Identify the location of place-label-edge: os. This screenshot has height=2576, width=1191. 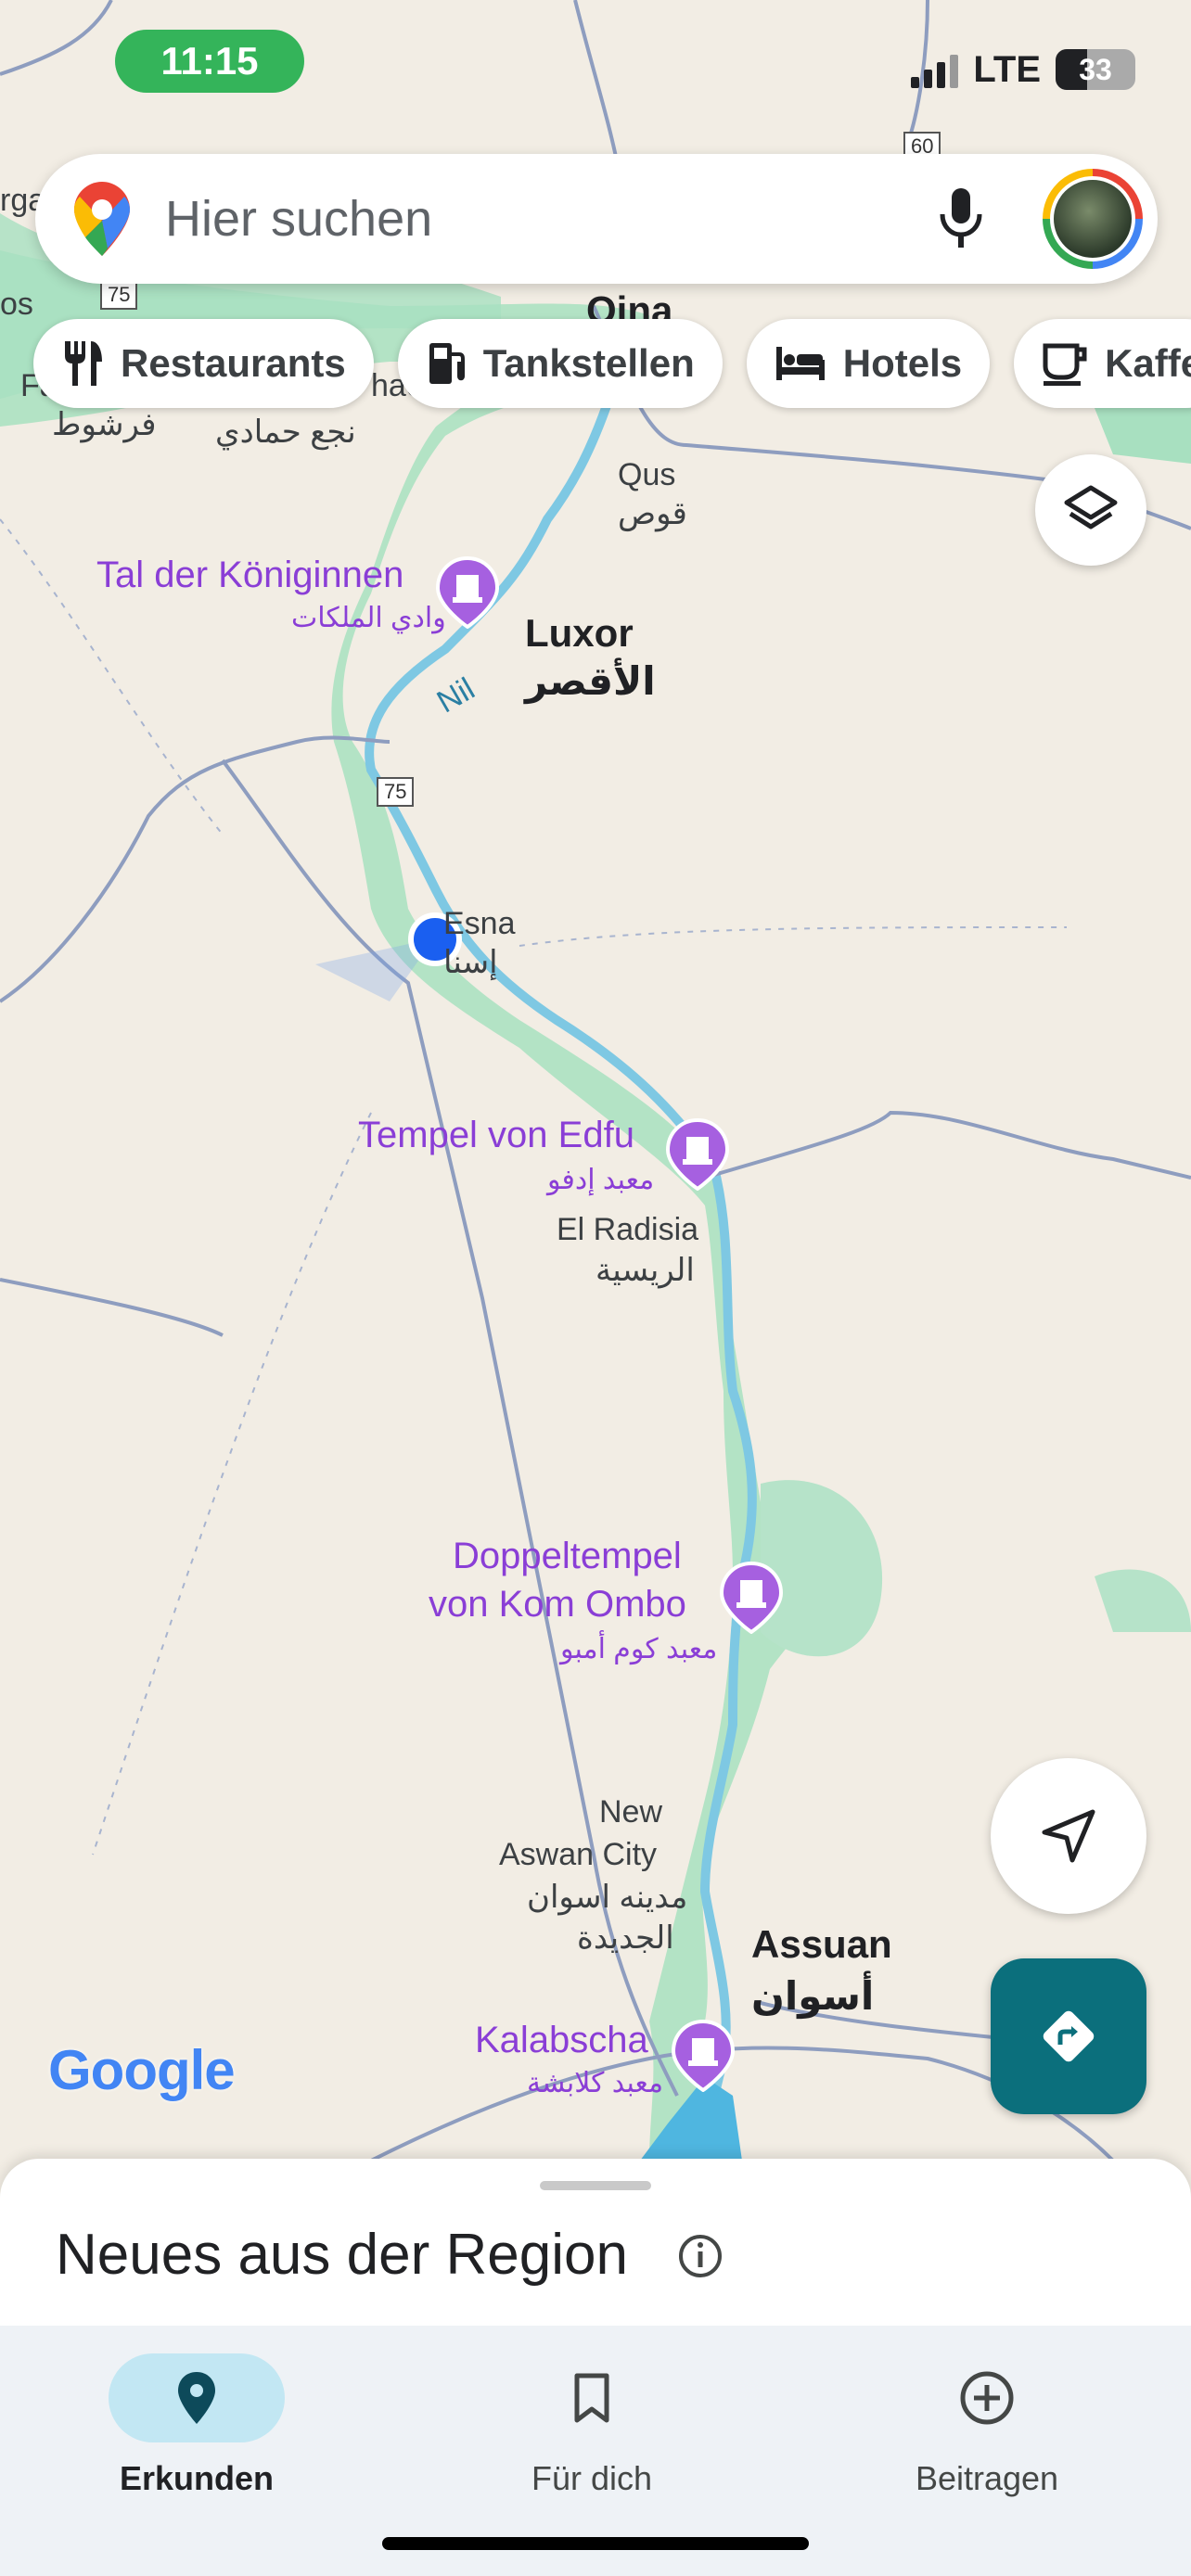
(16, 304).